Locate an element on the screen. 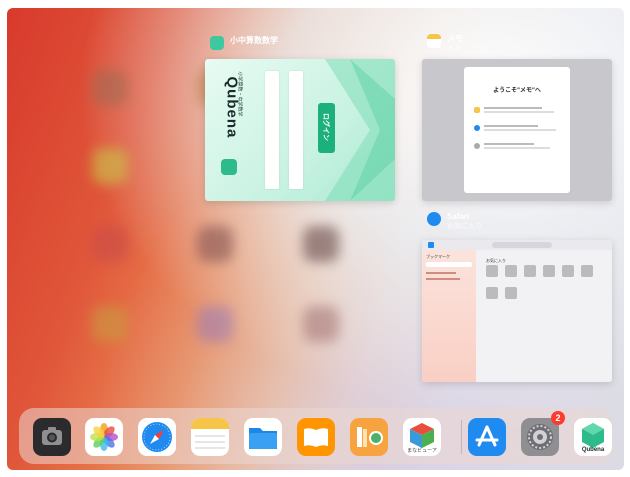 This screenshot has width=630, height=477. files-icon is located at coordinates (263, 437).